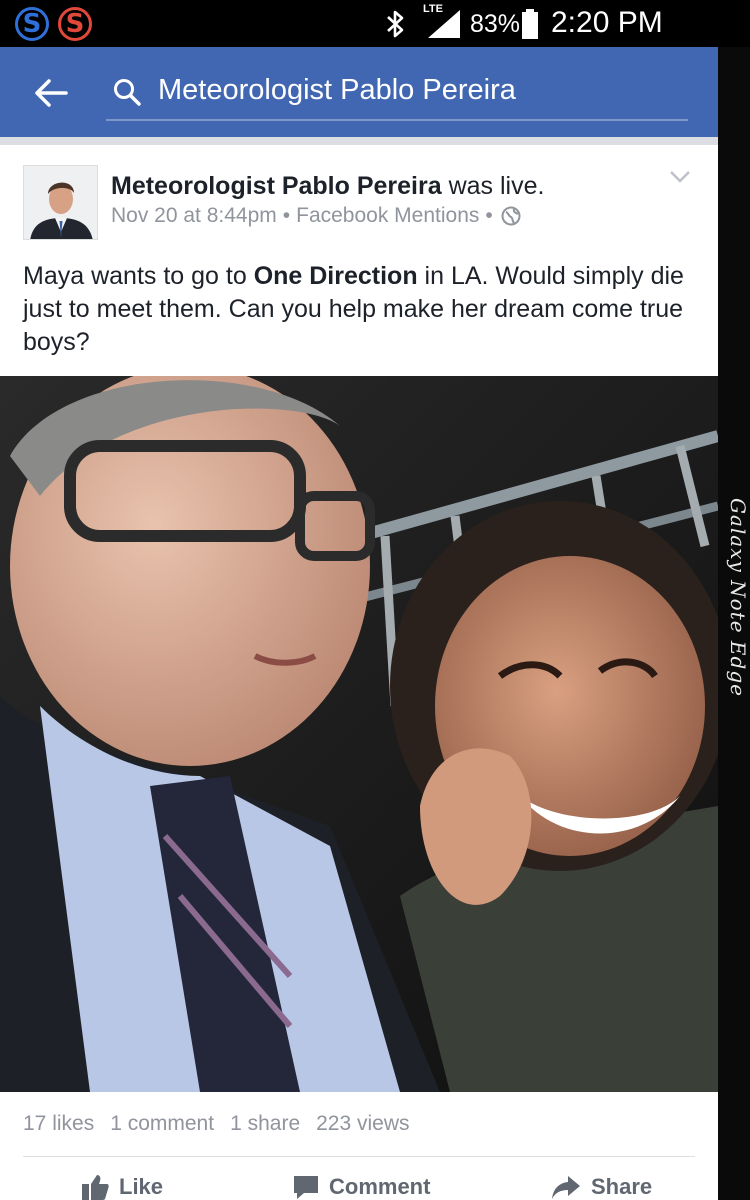 The width and height of the screenshot is (750, 1200). I want to click on app-s-icon-blue: S, so click(32, 24).